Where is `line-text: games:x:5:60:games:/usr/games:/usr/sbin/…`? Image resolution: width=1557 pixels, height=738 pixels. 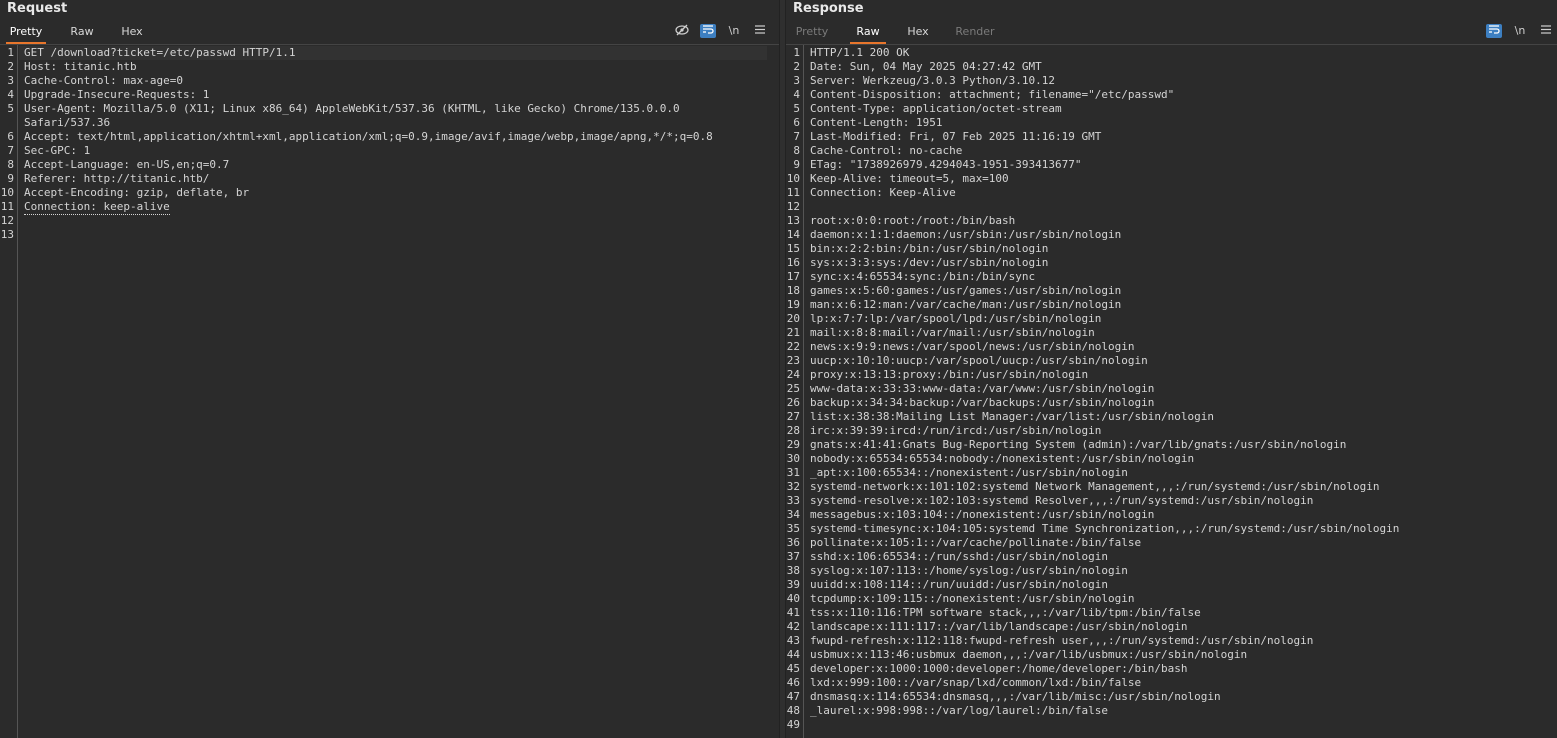
line-text: games:x:5:60:games:/usr/games:/usr/sbin/… is located at coordinates (966, 290).